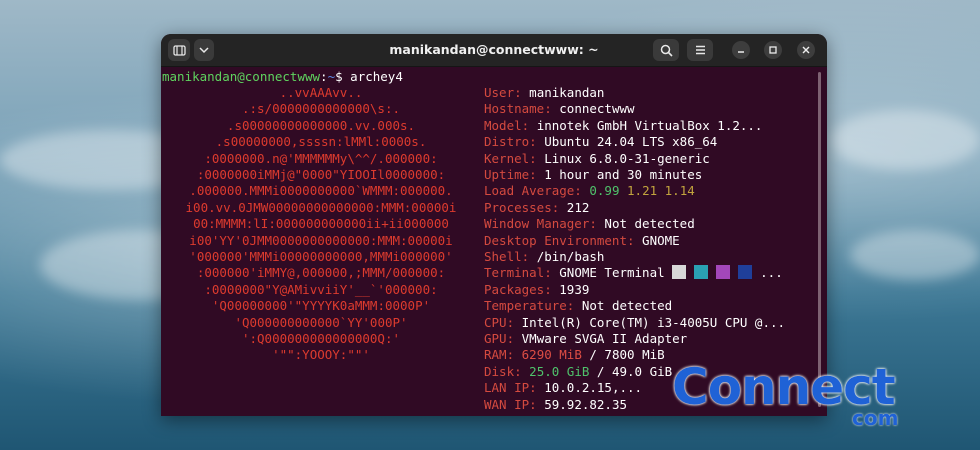 The height and width of the screenshot is (450, 980). What do you see at coordinates (321, 158) in the screenshot?
I see `logo-line: :0000000.n@'MMMMMMy\^^/.000000:` at bounding box center [321, 158].